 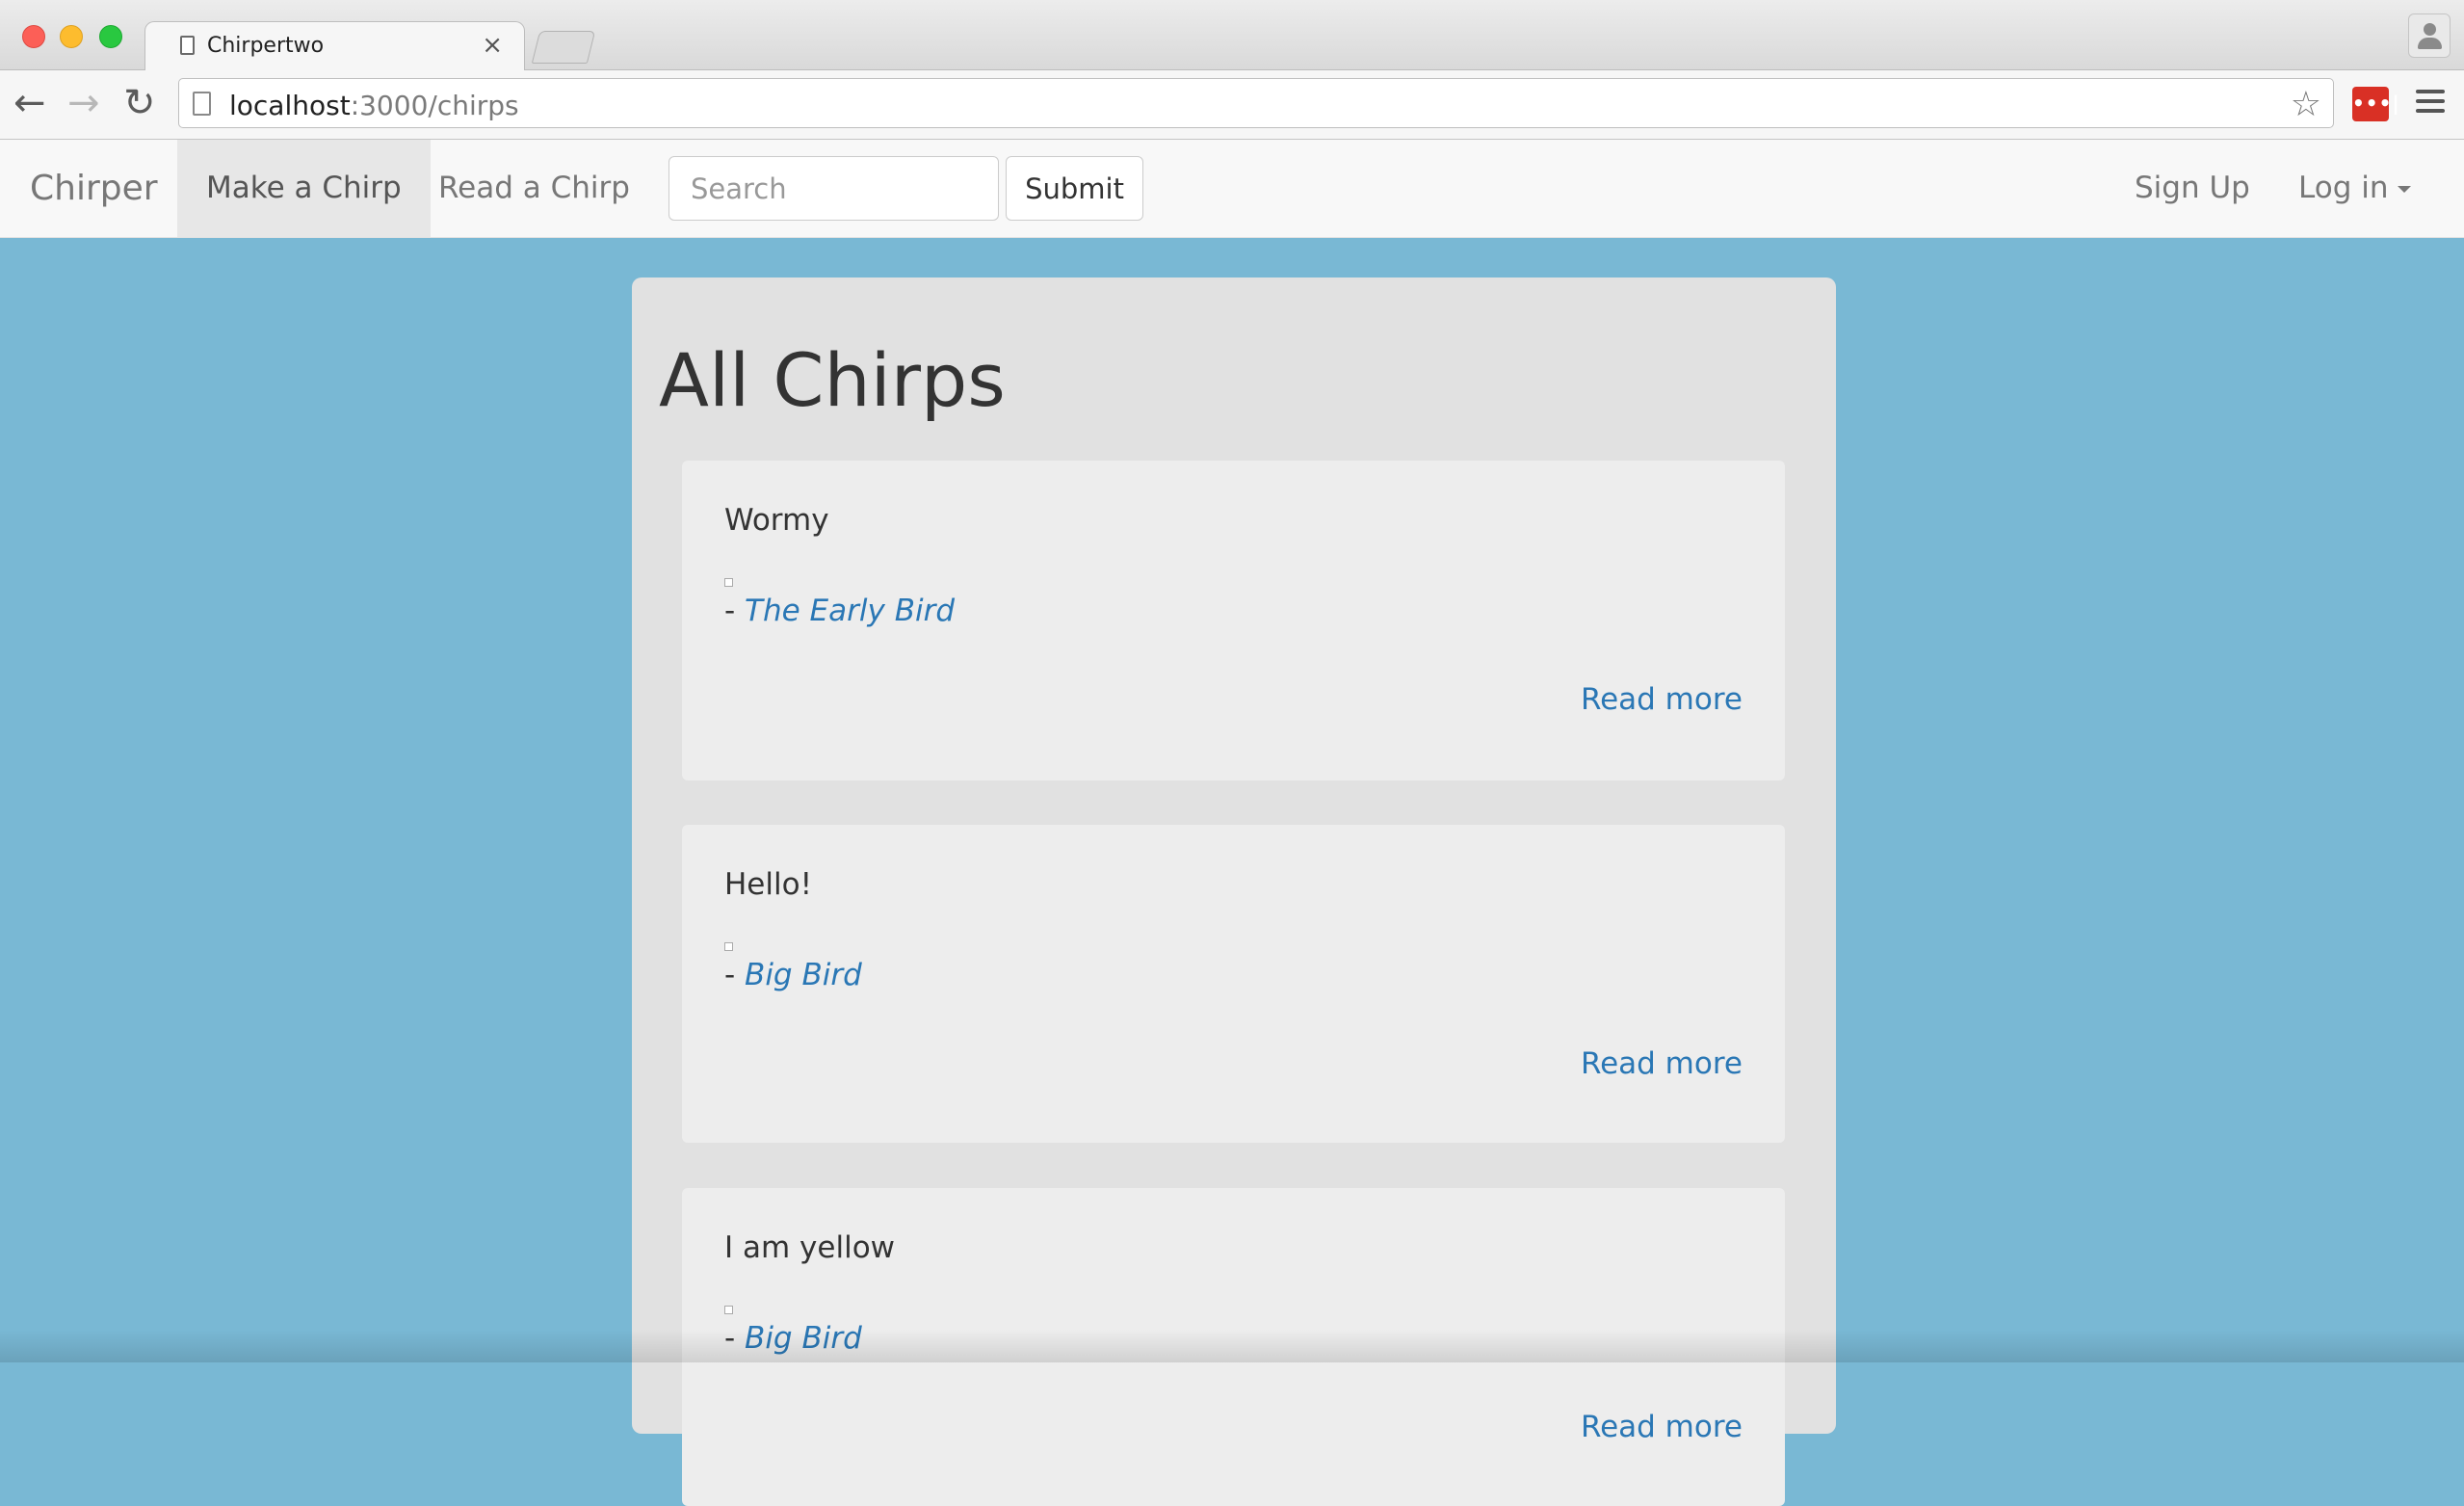 I want to click on brand-link: Chirper, so click(x=94, y=188).